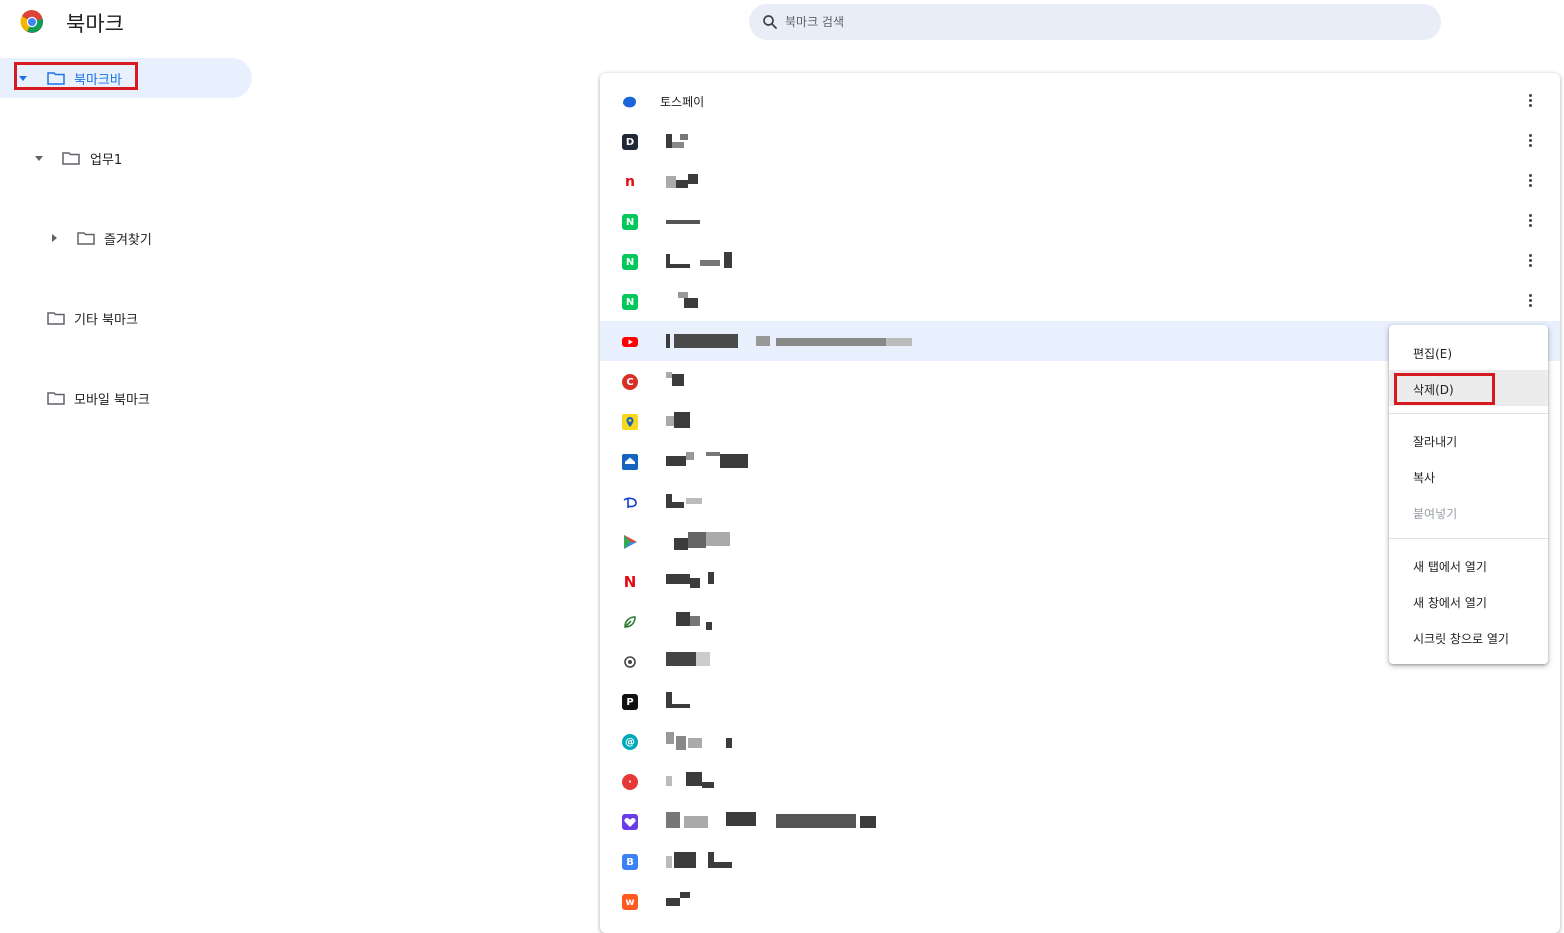 The image size is (1564, 933). Describe the element at coordinates (1080, 821) in the screenshot. I see `bookmark-row` at that location.